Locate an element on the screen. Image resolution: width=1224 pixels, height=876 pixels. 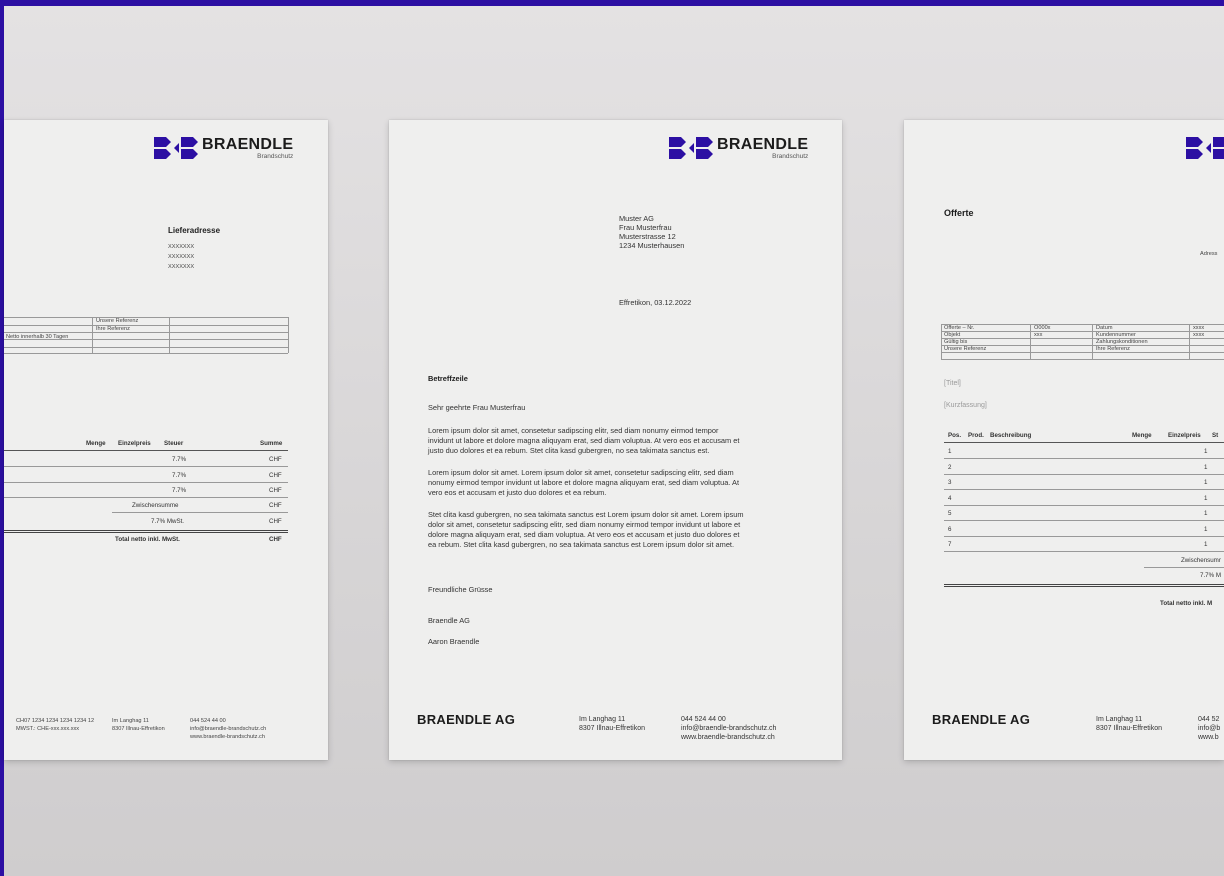
titel-placeholder: [Titel] is located at coordinates (952, 383).